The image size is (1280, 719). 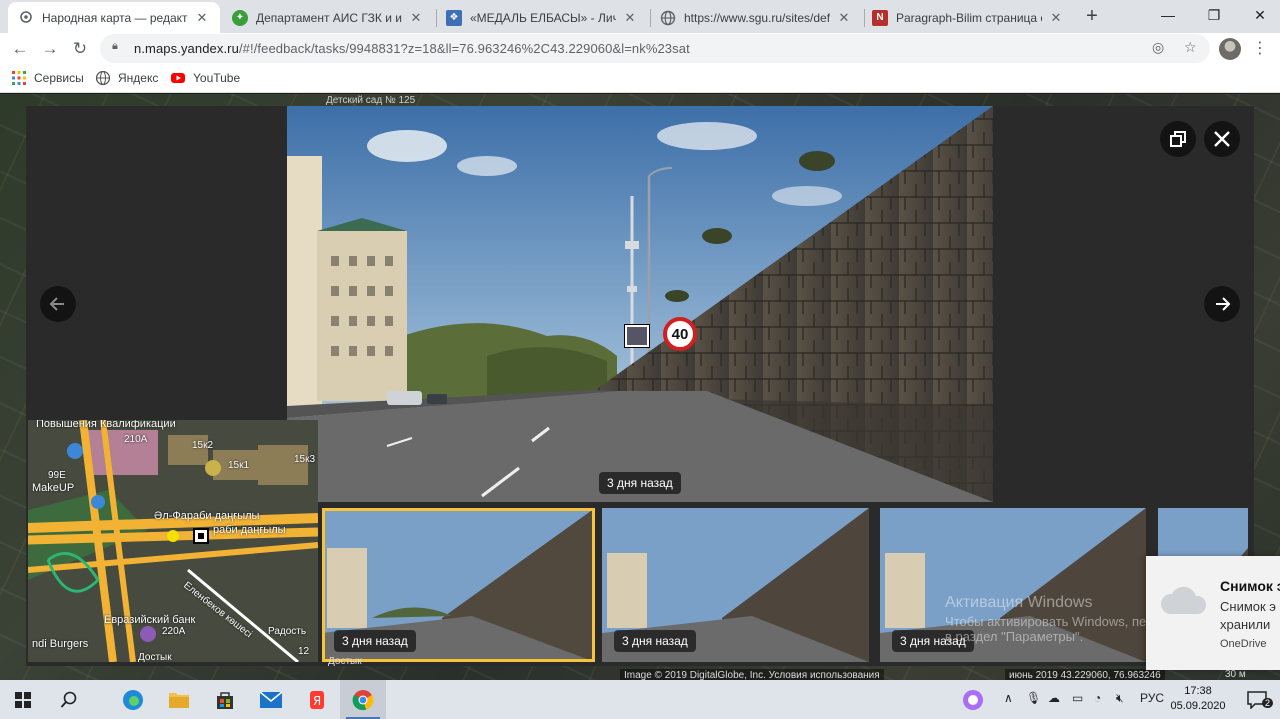 I want to click on onedrive-notification: Снимок э Снимок э хранили OneDrive, so click(x=1213, y=613).